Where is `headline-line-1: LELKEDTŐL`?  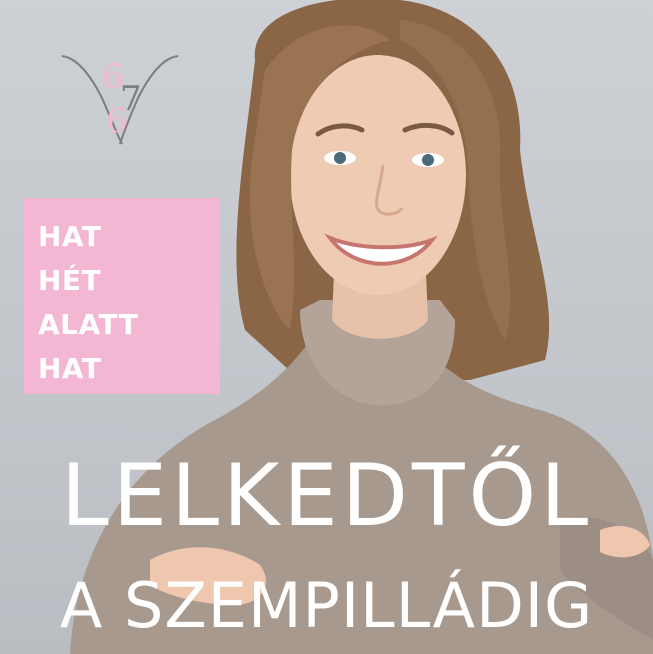 headline-line-1: LELKEDTŐL is located at coordinates (326, 496).